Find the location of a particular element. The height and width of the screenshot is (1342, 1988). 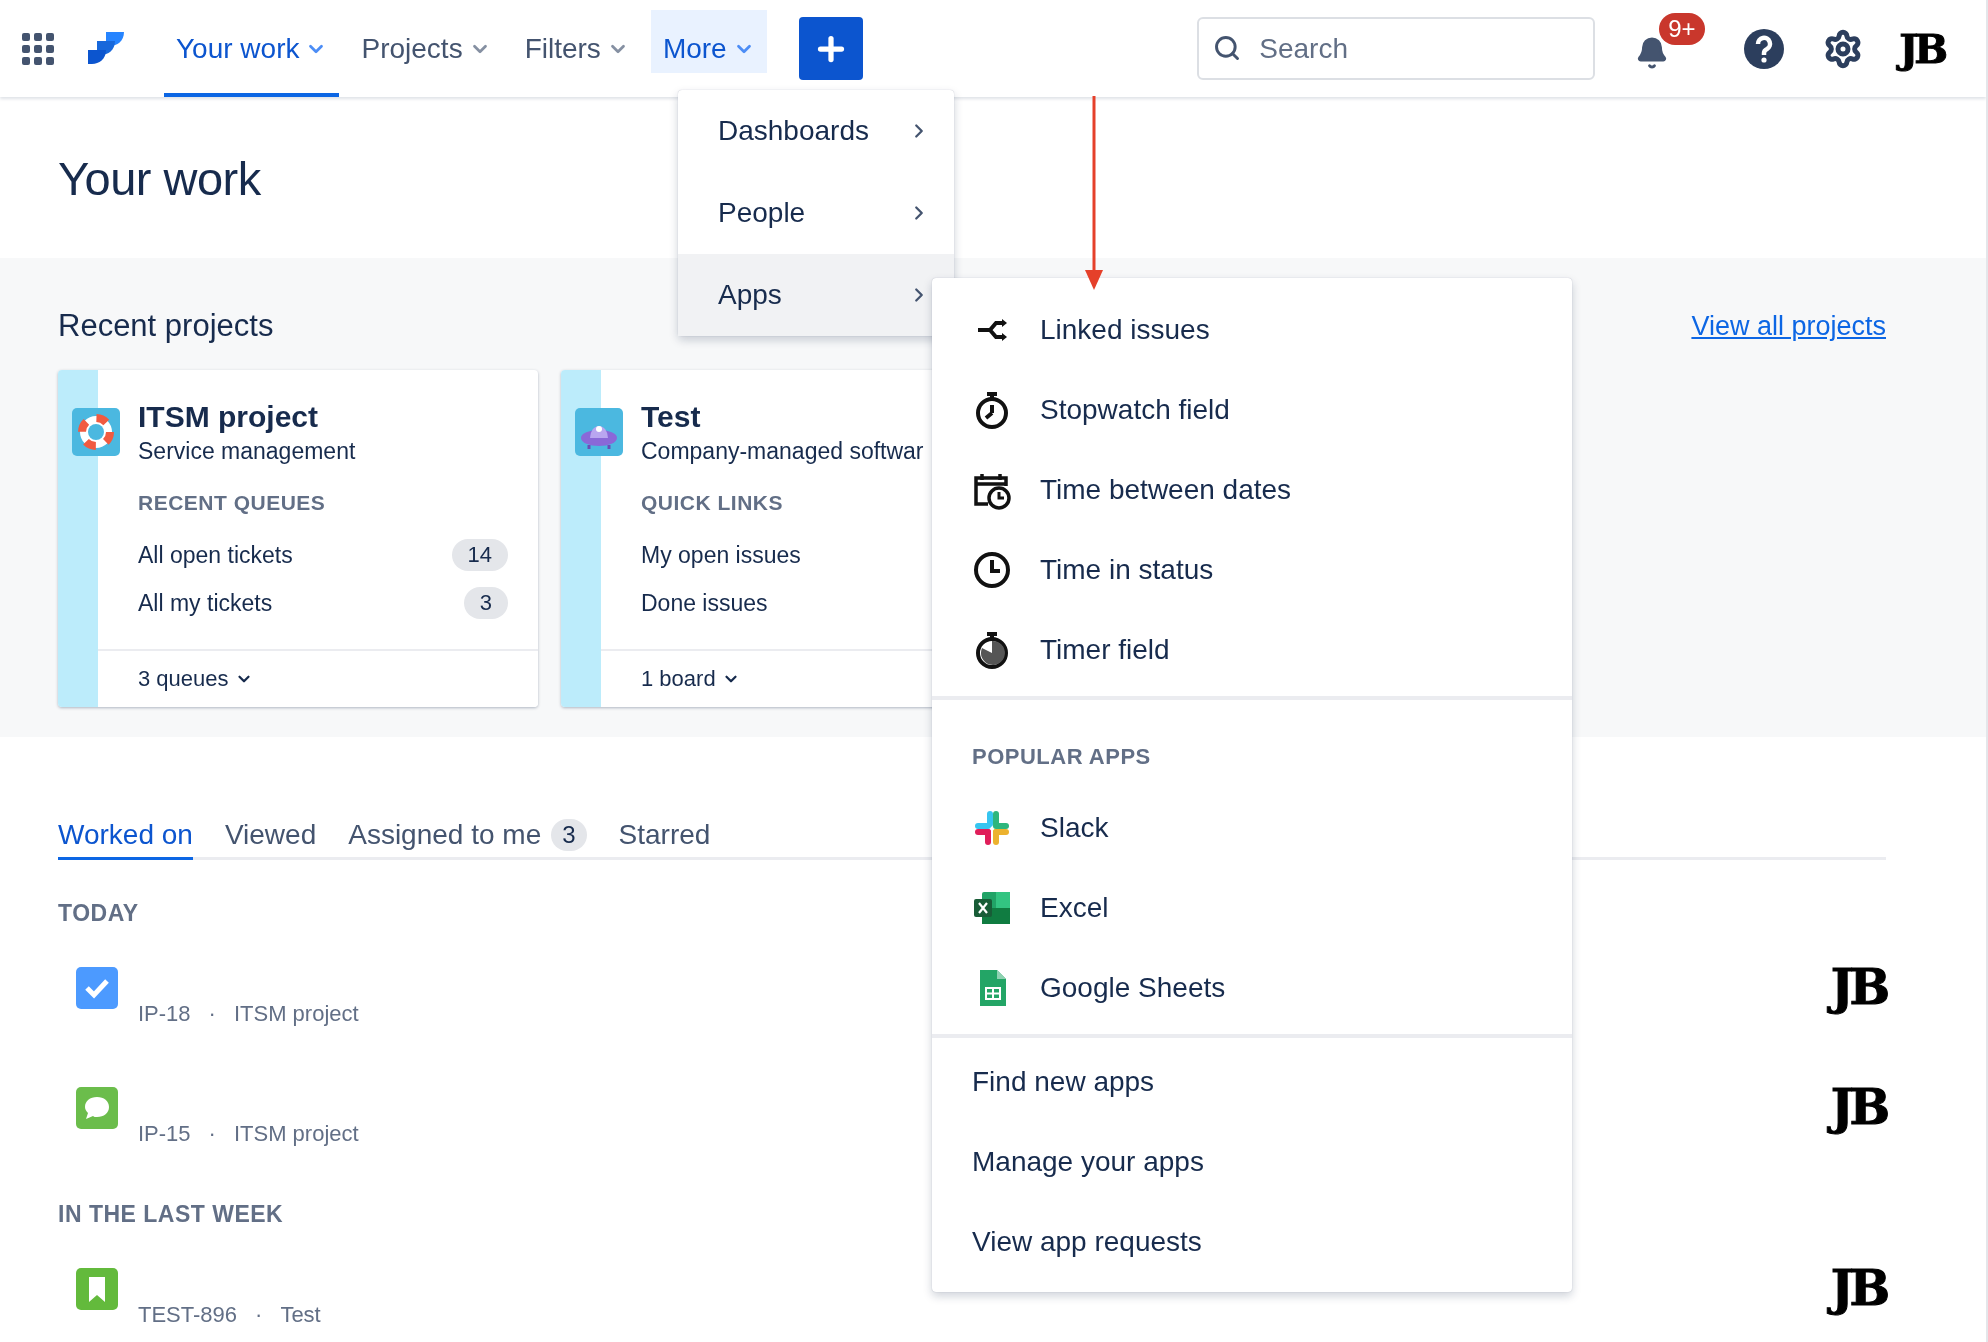

tab: Assigned to me 3 is located at coordinates (467, 839).